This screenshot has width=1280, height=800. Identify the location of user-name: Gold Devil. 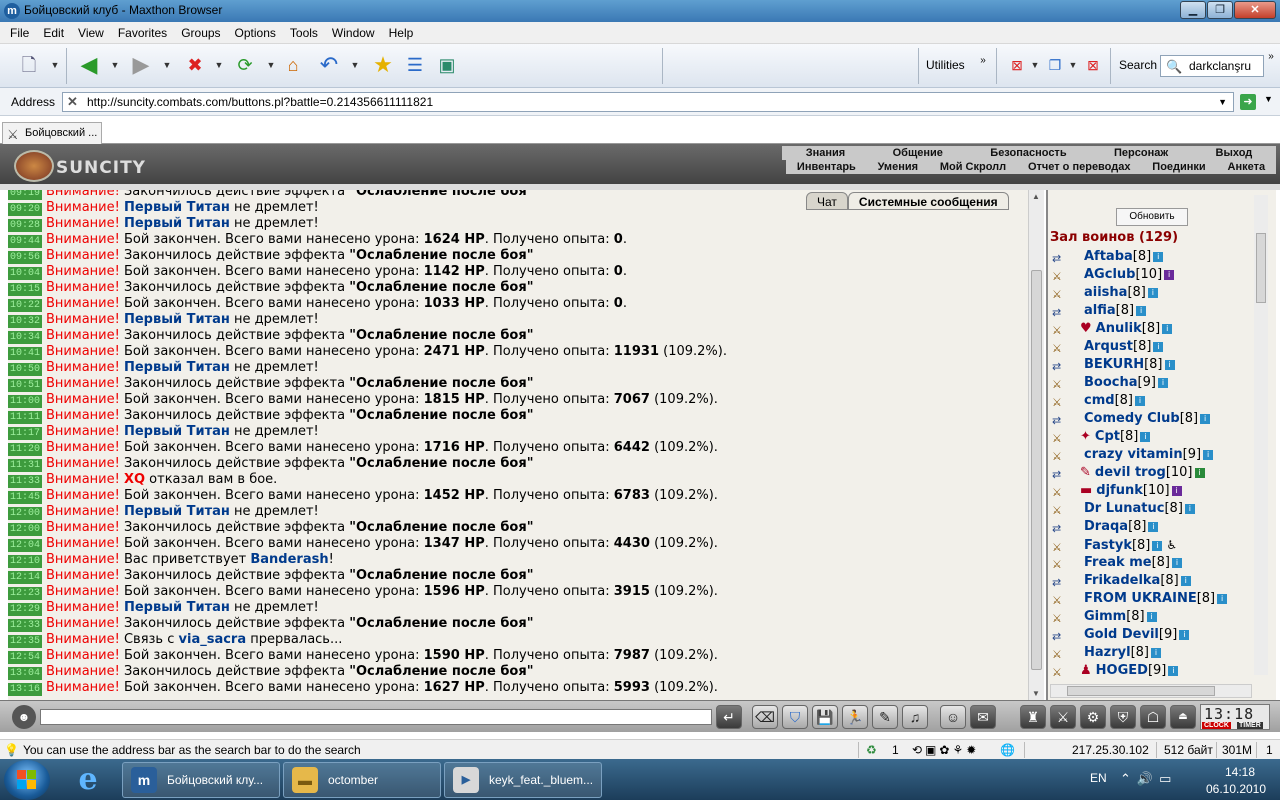
(1121, 634).